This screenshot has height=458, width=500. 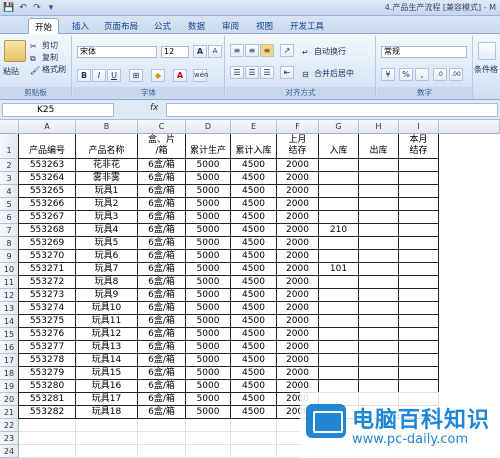 I want to click on table-cell: 553265, so click(x=47, y=191).